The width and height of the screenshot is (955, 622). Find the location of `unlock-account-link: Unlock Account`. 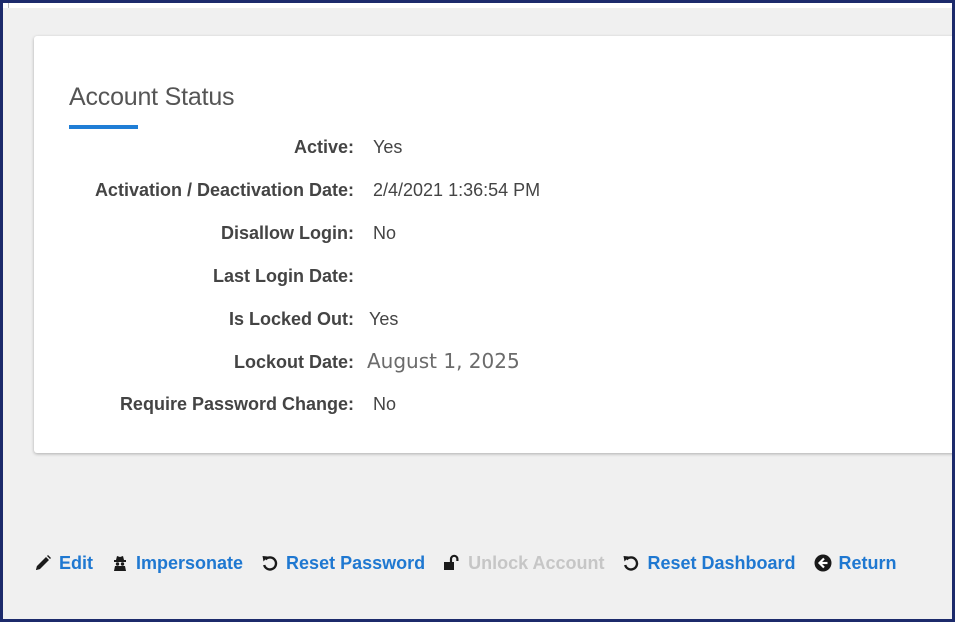

unlock-account-link: Unlock Account is located at coordinates (523, 563).